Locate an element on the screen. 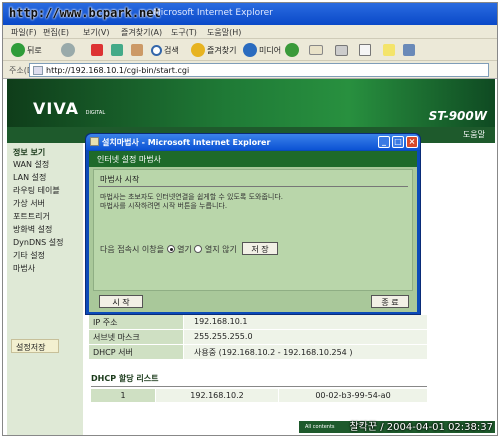  mail-icon is located at coordinates (316, 50).